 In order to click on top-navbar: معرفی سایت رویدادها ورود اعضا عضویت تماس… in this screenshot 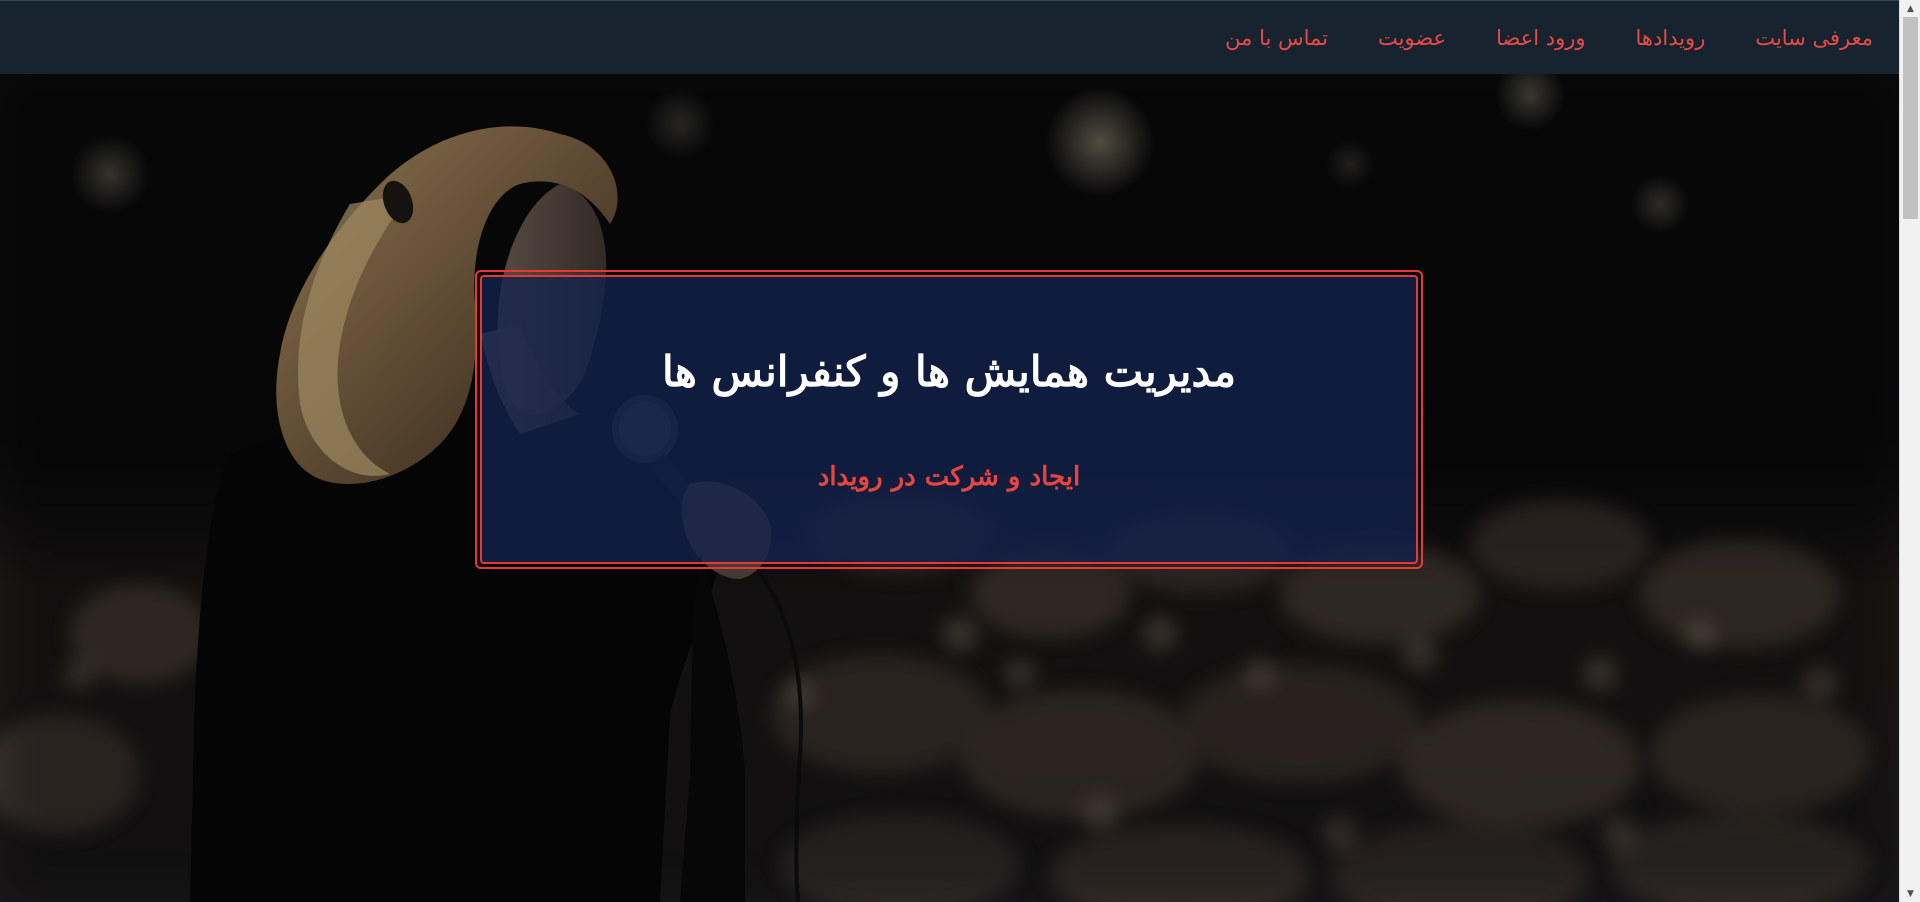, I will do `click(949, 37)`.